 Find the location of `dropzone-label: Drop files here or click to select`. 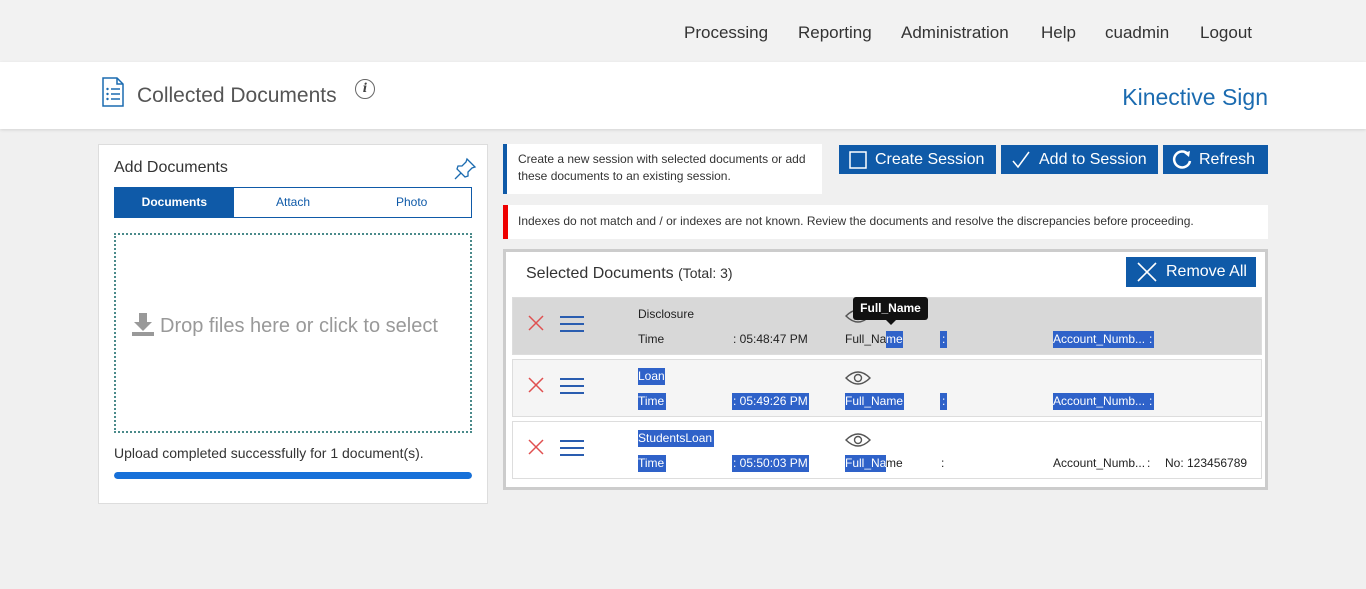

dropzone-label: Drop files here or click to select is located at coordinates (299, 326).